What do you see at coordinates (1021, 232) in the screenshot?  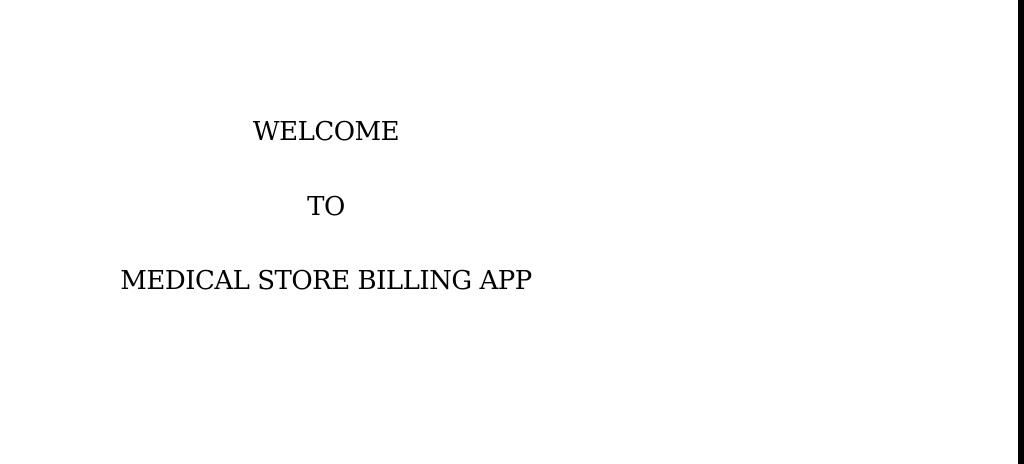 I see `window-right-border` at bounding box center [1021, 232].